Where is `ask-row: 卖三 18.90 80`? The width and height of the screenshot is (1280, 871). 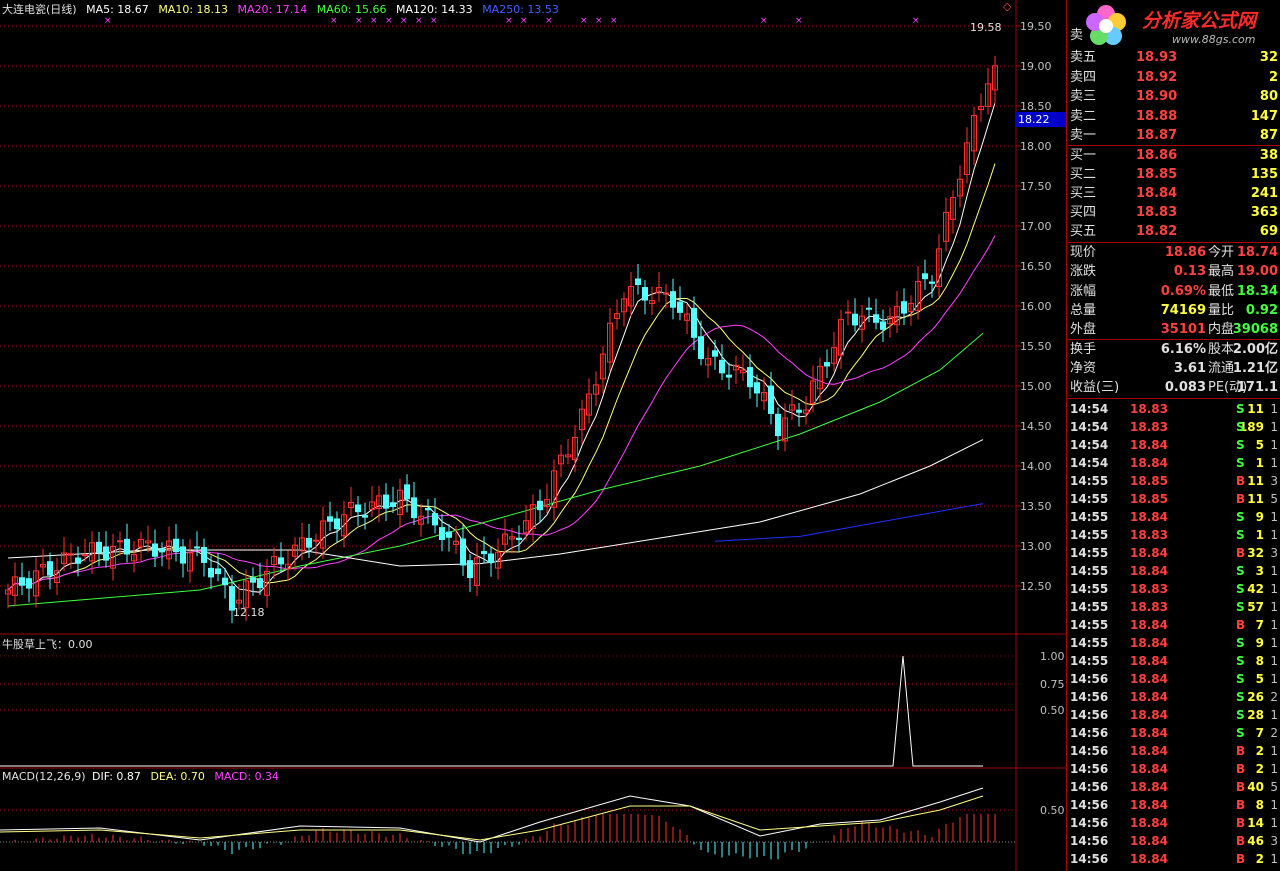
ask-row: 卖三 18.90 80 is located at coordinates (1174, 96).